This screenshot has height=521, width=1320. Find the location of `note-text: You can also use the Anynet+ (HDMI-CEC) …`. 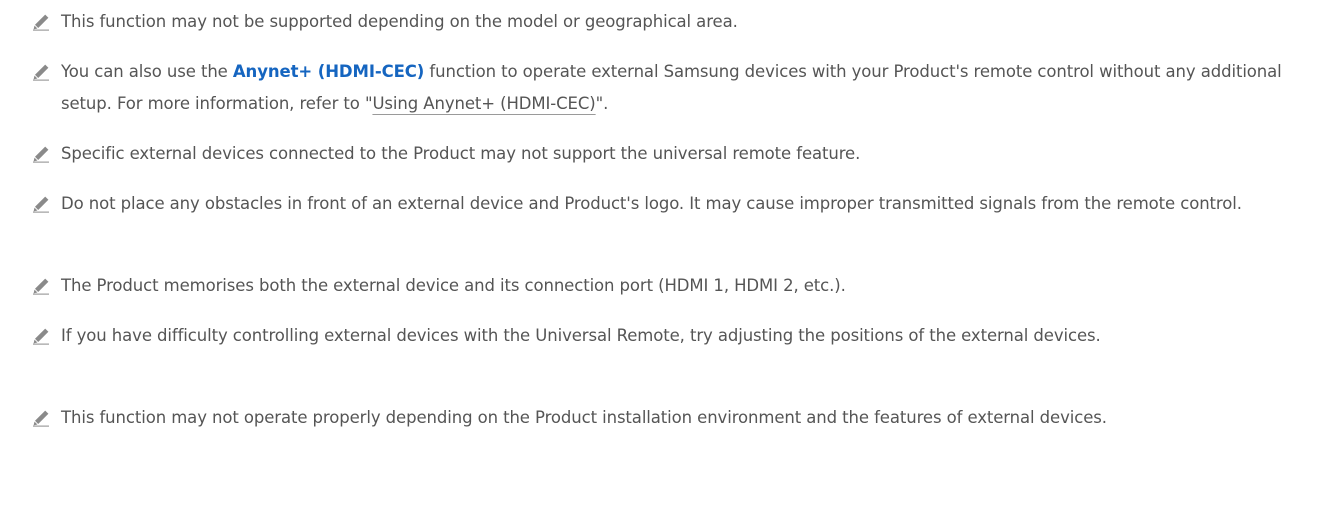

note-text: You can also use the Anynet+ (HDMI-CEC) … is located at coordinates (677, 88).